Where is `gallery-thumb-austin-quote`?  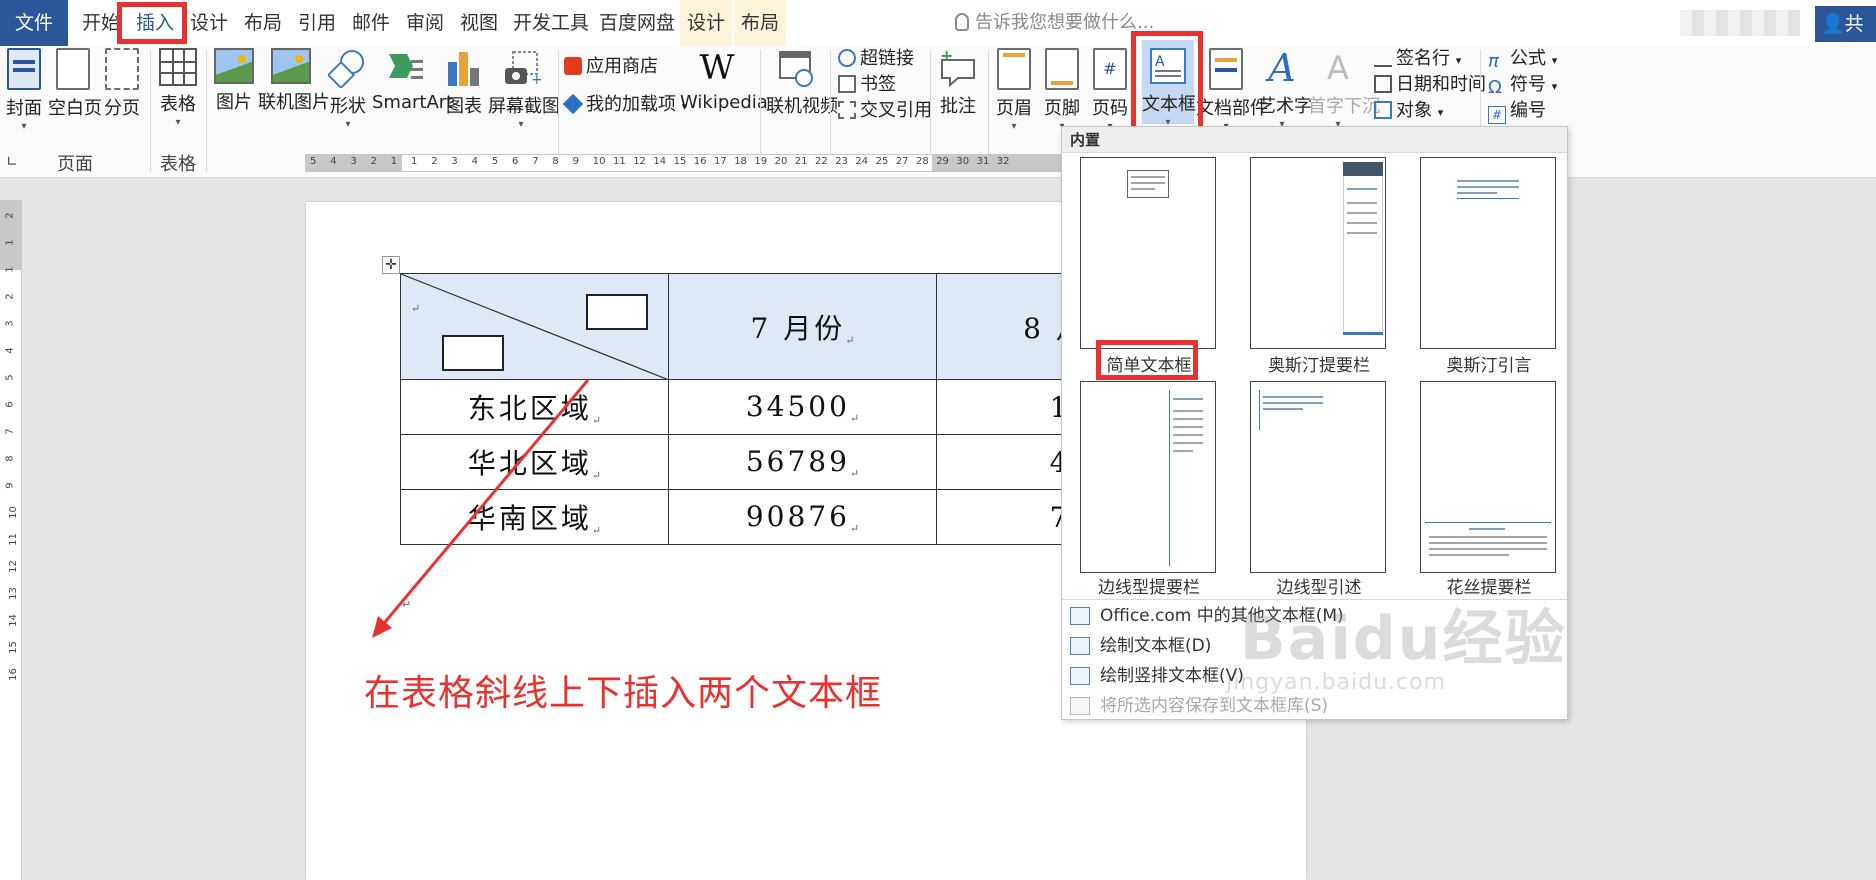 gallery-thumb-austin-quote is located at coordinates (1488, 253).